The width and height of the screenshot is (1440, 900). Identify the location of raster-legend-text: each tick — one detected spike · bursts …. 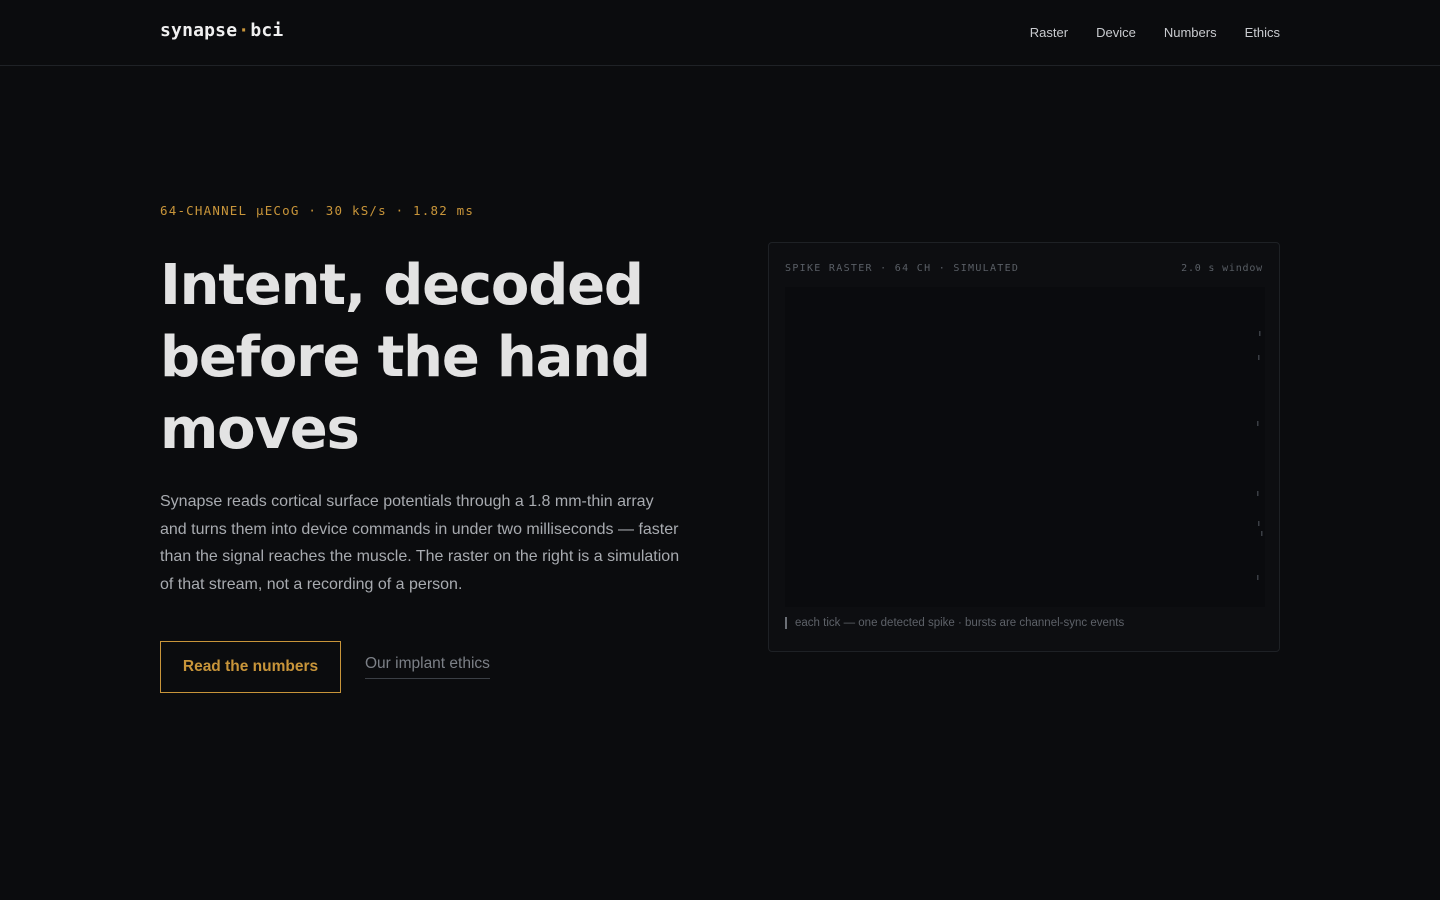
(960, 623).